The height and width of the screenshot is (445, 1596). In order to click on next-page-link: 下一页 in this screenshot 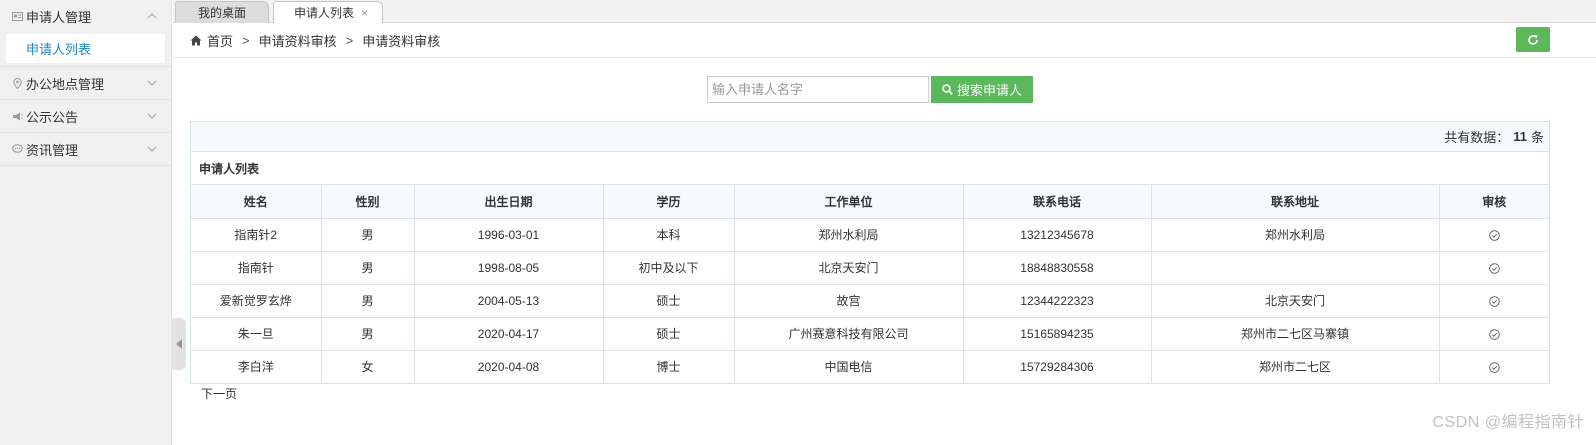, I will do `click(219, 393)`.